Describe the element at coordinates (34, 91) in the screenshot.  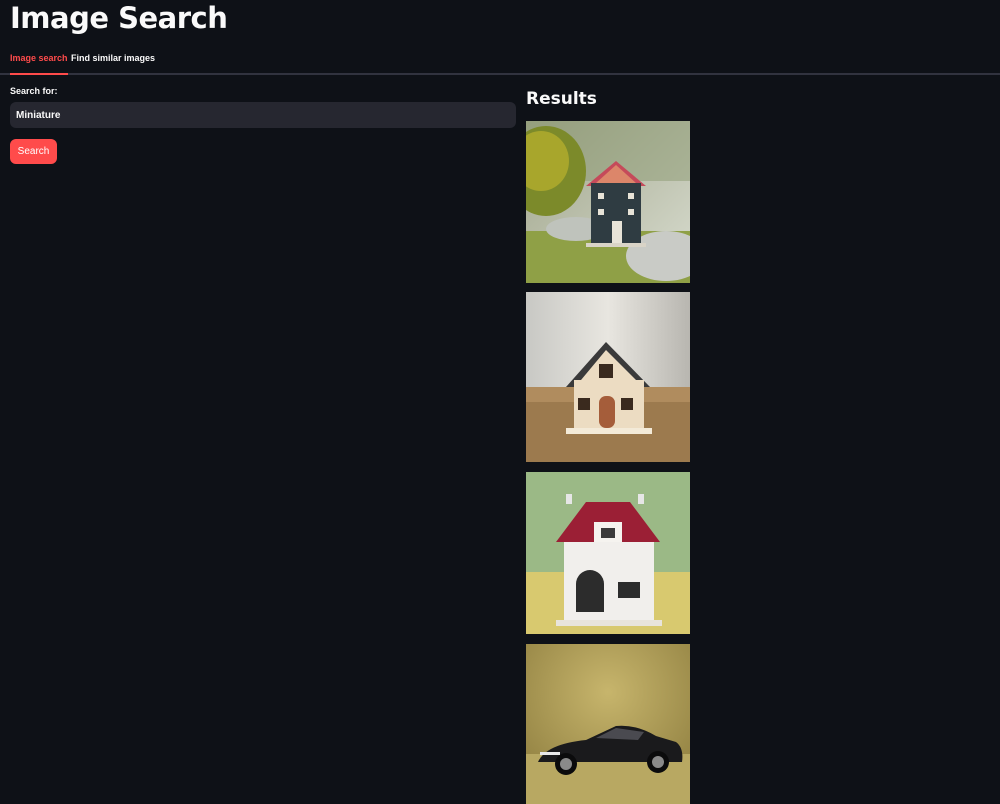
I see `search-label: Search for:` at that location.